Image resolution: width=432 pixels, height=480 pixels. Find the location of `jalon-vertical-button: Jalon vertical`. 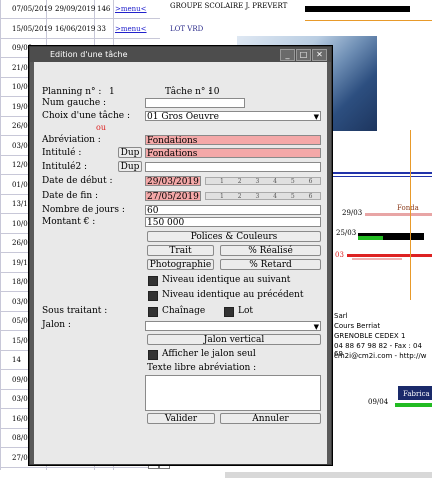

jalon-vertical-button: Jalon vertical is located at coordinates (234, 339).